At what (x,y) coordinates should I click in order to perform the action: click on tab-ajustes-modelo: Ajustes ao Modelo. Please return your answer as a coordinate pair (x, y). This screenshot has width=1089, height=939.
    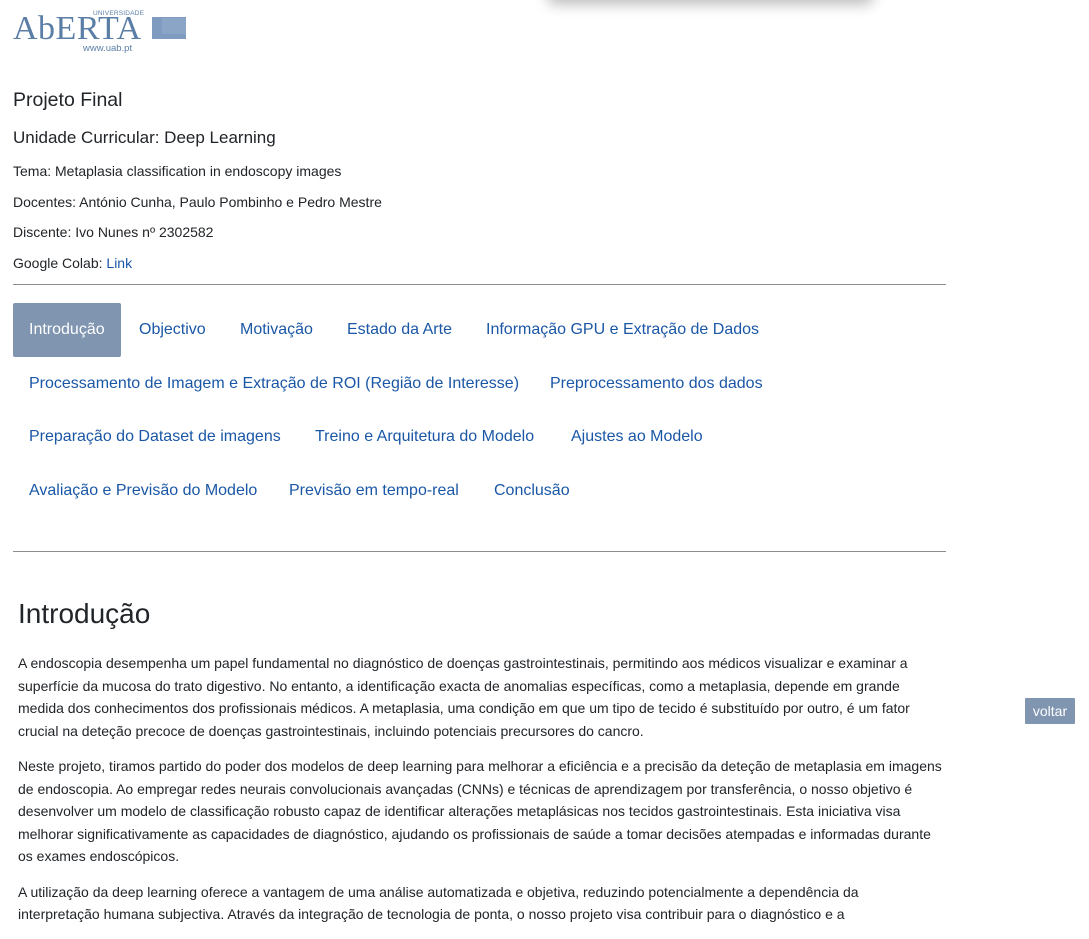
    Looking at the image, I should click on (637, 437).